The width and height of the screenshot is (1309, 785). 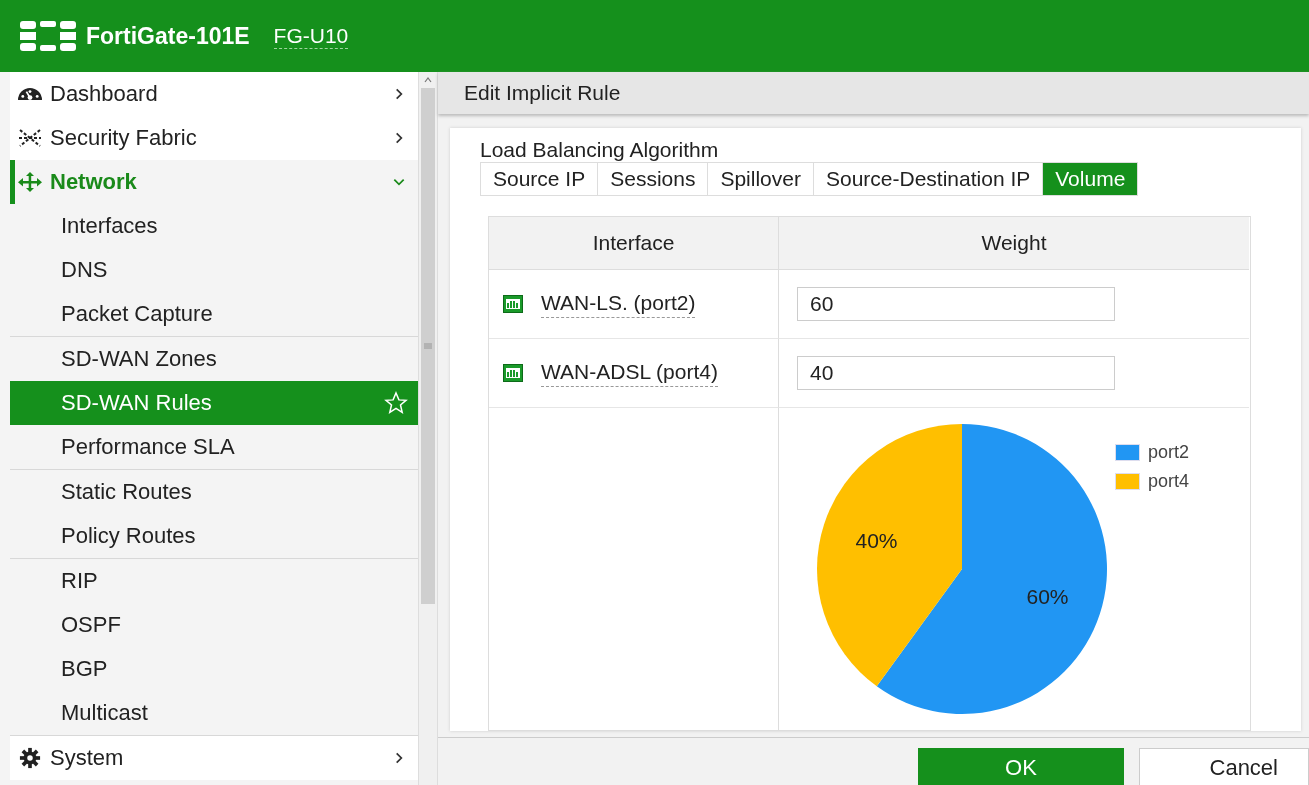 What do you see at coordinates (48, 36) in the screenshot?
I see `logo-icon` at bounding box center [48, 36].